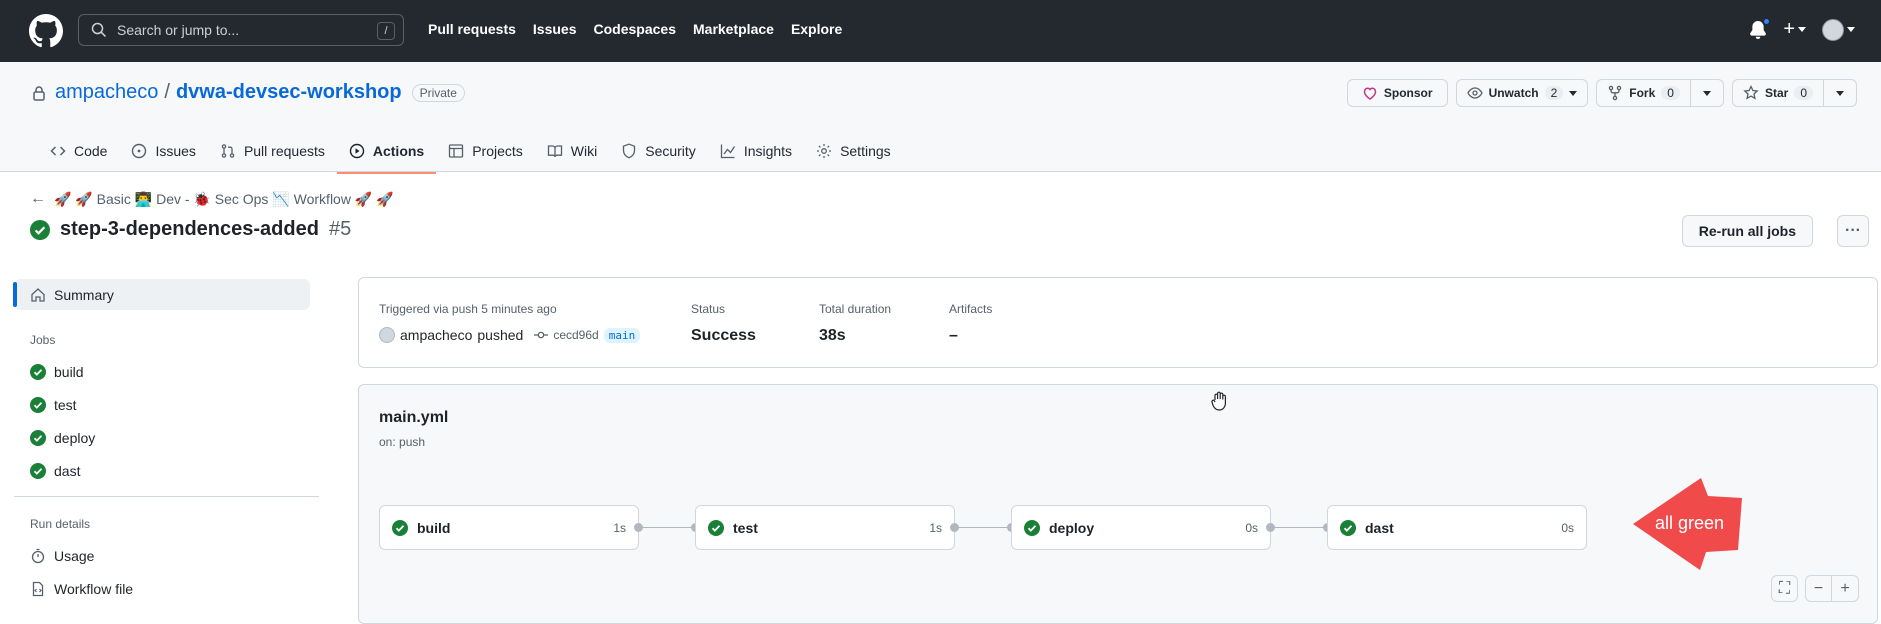  Describe the element at coordinates (1643, 93) in the screenshot. I see `fork-button: Fork 0` at that location.